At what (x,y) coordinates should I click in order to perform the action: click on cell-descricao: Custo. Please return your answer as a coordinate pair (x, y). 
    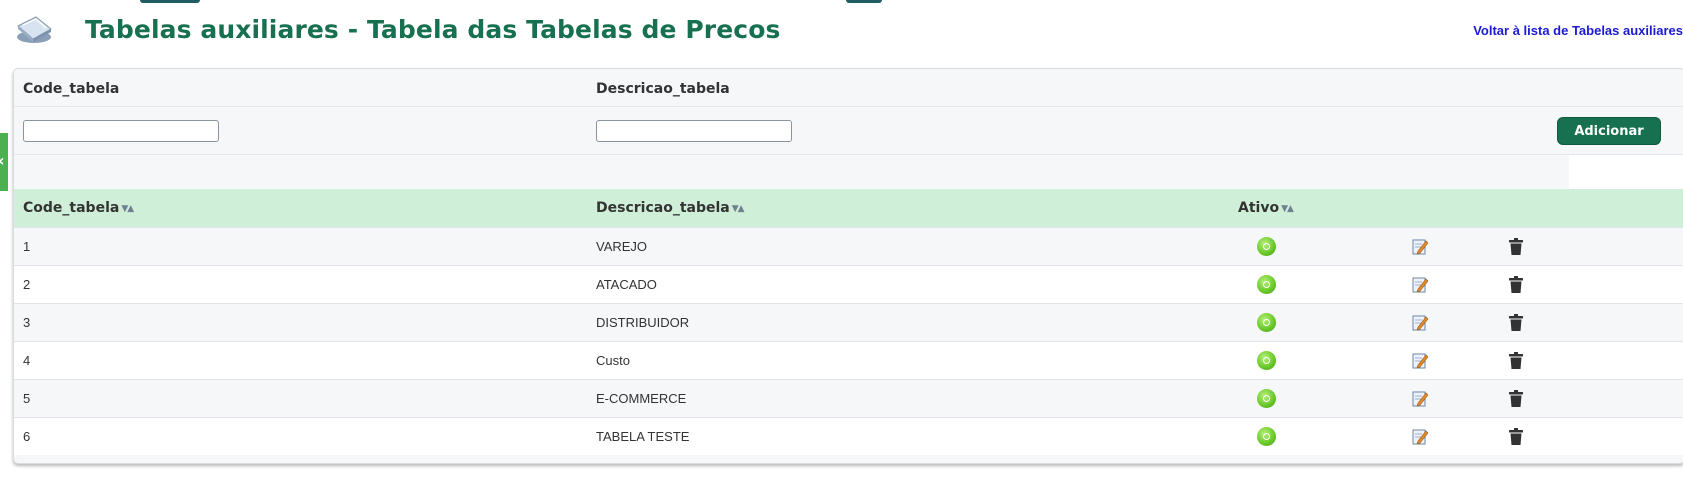
    Looking at the image, I should click on (613, 360).